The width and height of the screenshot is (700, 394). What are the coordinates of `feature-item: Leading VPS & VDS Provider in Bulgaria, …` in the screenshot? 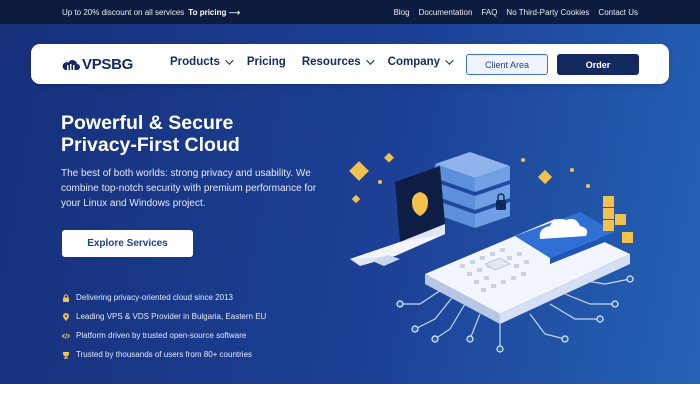 It's located at (164, 316).